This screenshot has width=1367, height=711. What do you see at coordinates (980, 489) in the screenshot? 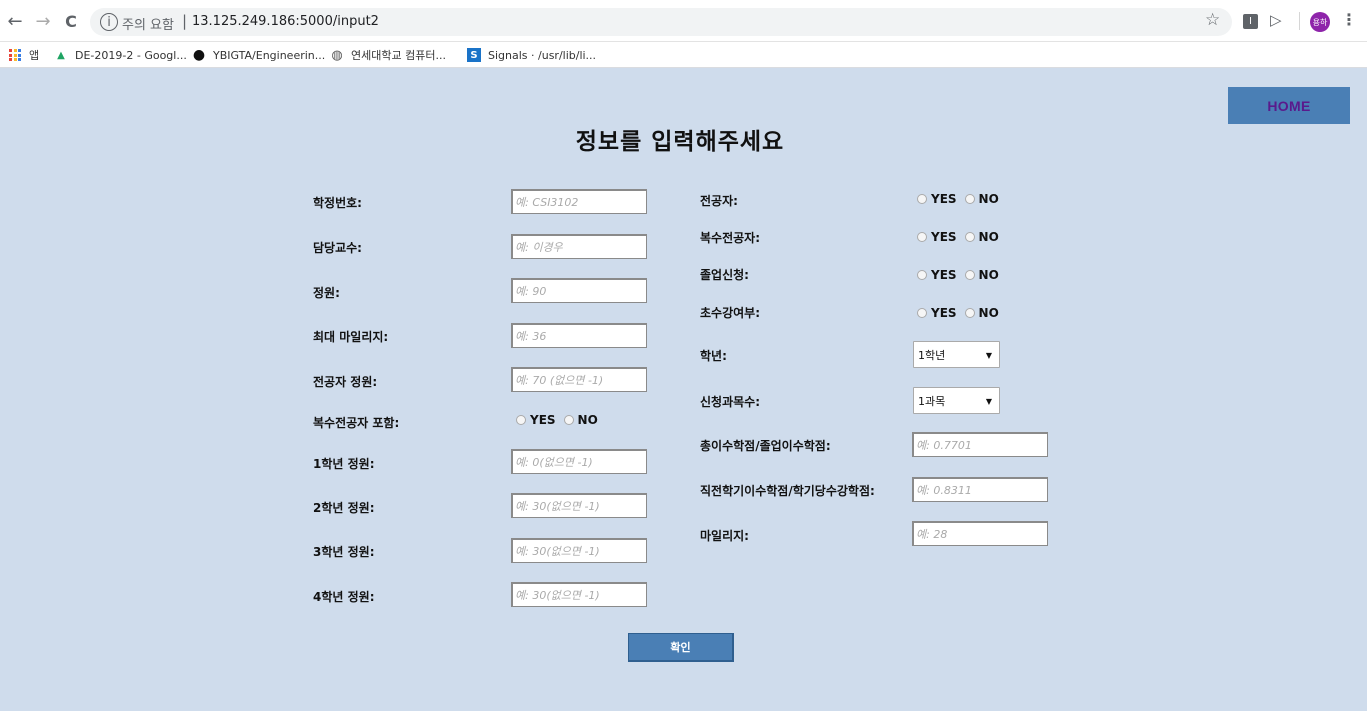
I see `semester-ratio-input` at bounding box center [980, 489].